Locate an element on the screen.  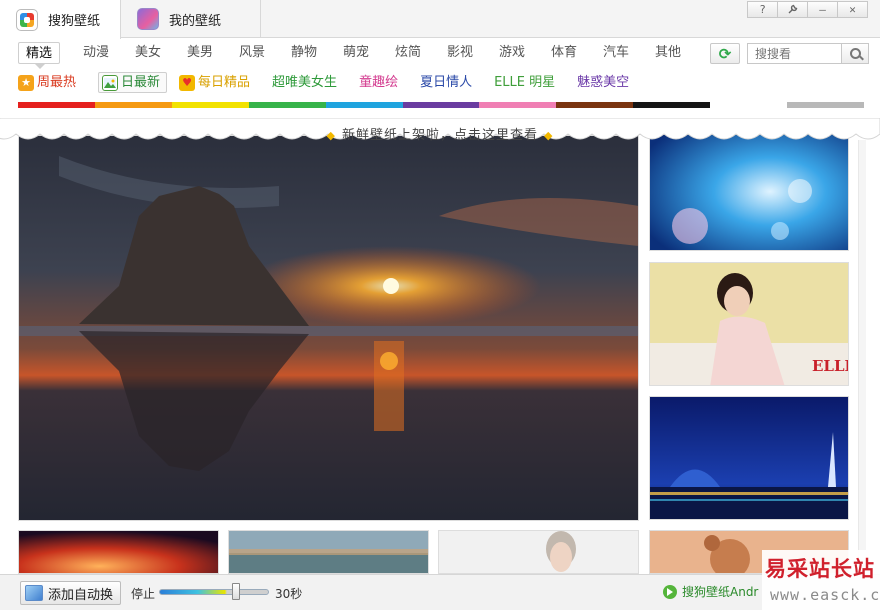
bokeh-image is located at coordinates (749, 190).